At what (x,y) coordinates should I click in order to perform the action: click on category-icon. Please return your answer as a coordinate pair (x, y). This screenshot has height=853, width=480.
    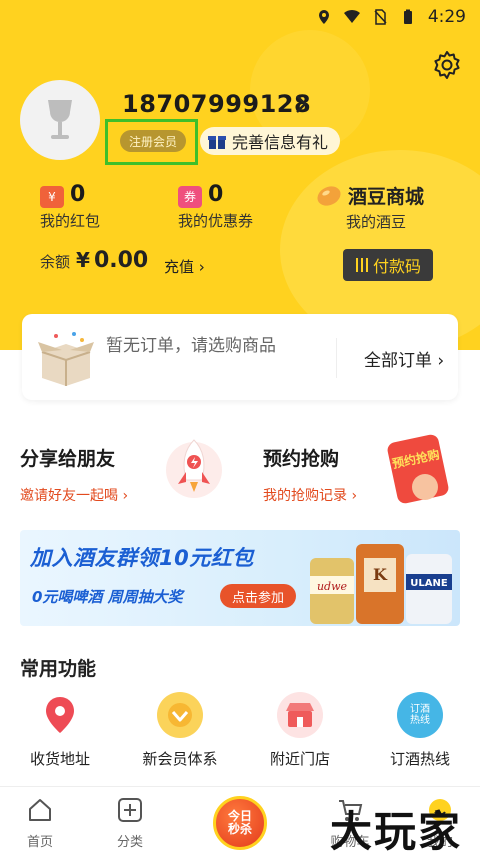
    Looking at the image, I should click on (130, 810).